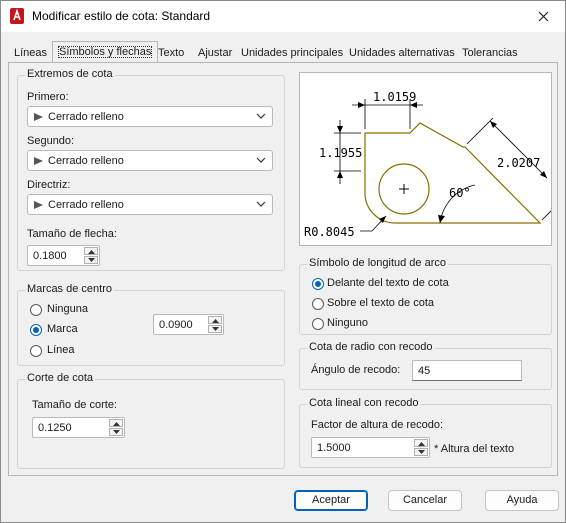 The image size is (566, 523). I want to click on arc-before-text-label: Delante del texto de cota, so click(388, 283).